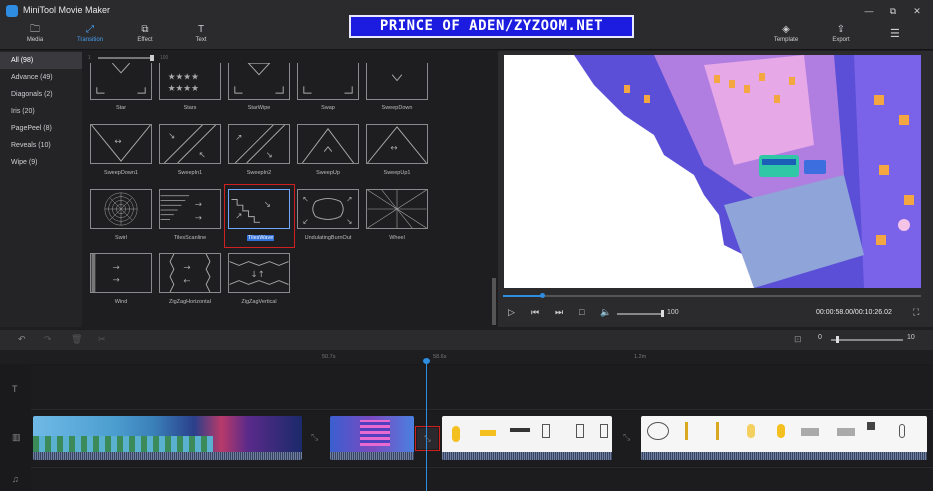 This screenshot has height=491, width=933. I want to click on panel-scrollbar, so click(494, 301).